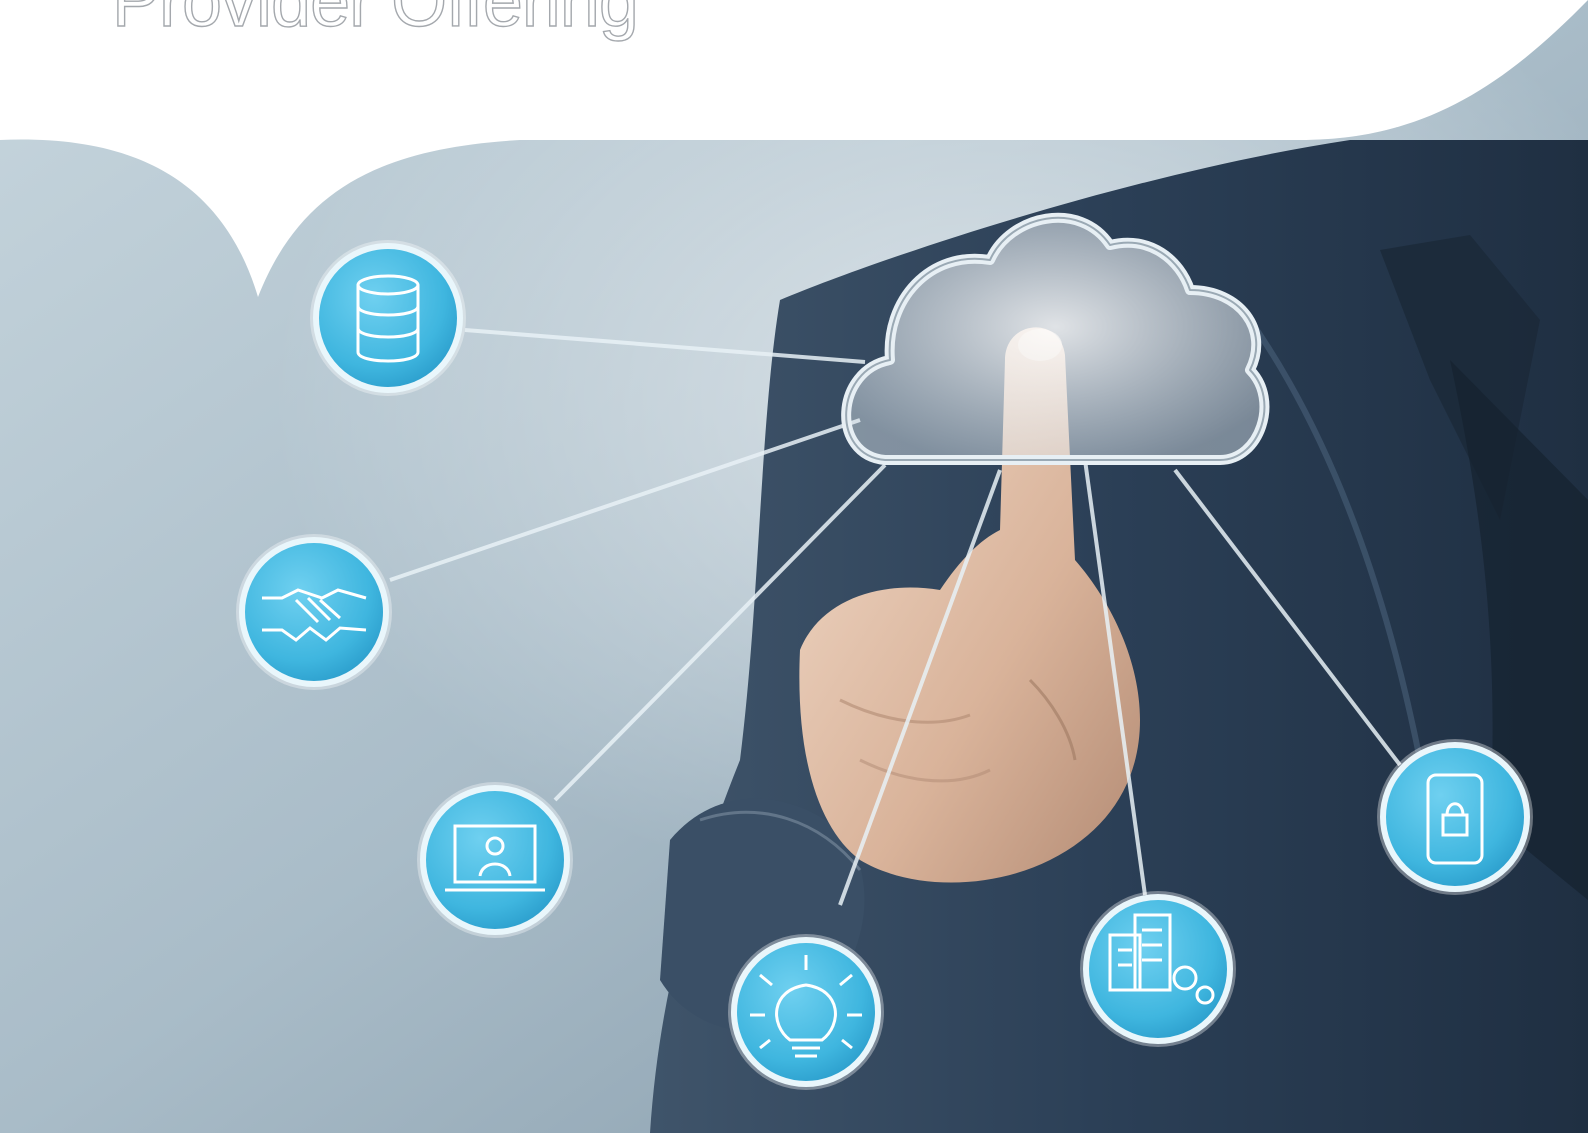 This screenshot has width=1588, height=1133. What do you see at coordinates (1455, 817) in the screenshot?
I see `mobile-lock-icon` at bounding box center [1455, 817].